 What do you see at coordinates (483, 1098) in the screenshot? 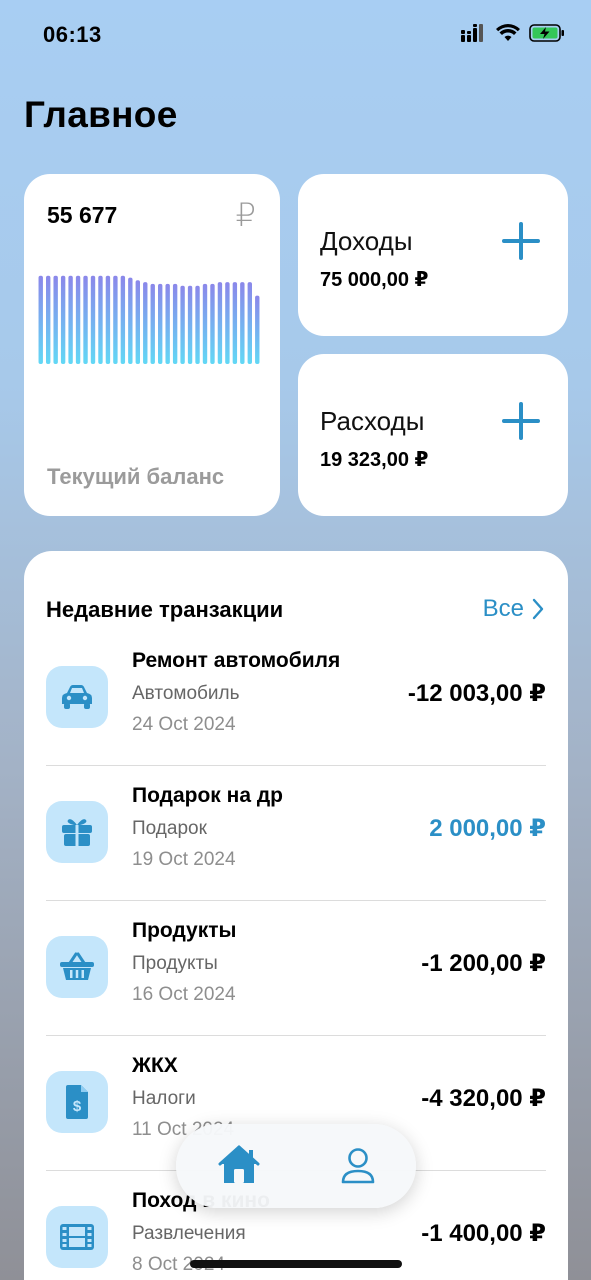
I see `transaction-amount: -4 320,00 ₽` at bounding box center [483, 1098].